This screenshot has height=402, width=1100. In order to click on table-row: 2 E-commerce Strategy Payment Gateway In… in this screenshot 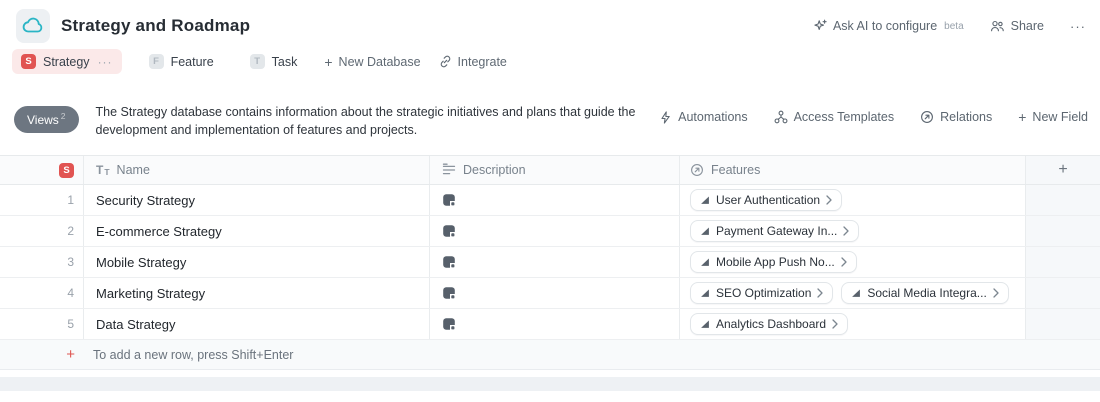, I will do `click(550, 231)`.